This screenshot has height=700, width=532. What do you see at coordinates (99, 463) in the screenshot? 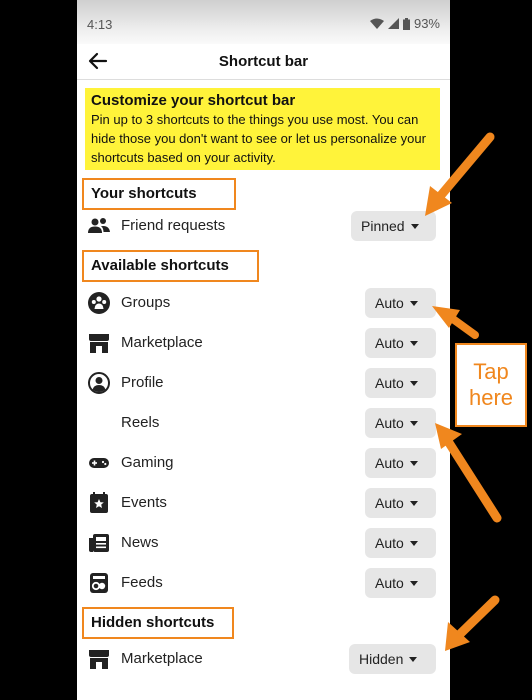
I see `gaming-icon` at bounding box center [99, 463].